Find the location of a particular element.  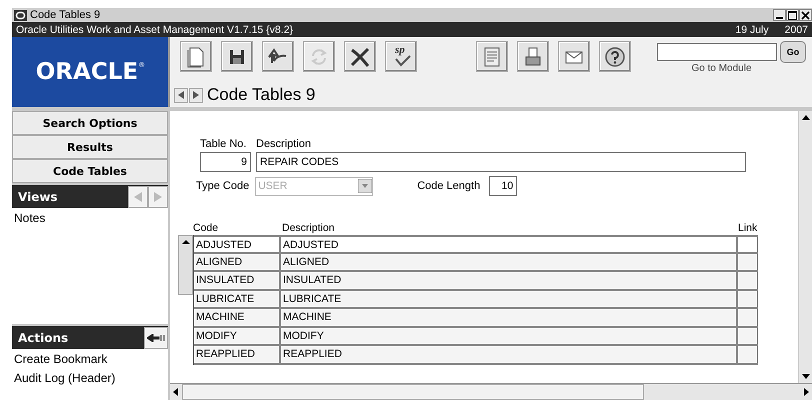

spell-check-button: sp is located at coordinates (401, 56).